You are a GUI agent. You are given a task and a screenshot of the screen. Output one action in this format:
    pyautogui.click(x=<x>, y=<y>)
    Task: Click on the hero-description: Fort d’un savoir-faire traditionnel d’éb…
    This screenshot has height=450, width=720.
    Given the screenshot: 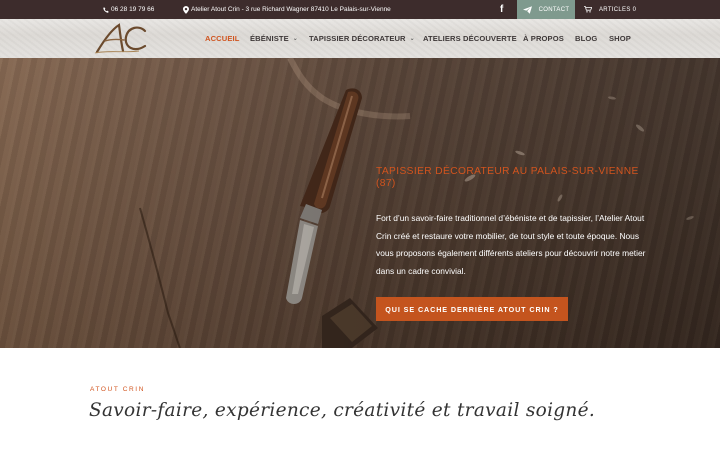 What is the action you would take?
    pyautogui.click(x=511, y=244)
    